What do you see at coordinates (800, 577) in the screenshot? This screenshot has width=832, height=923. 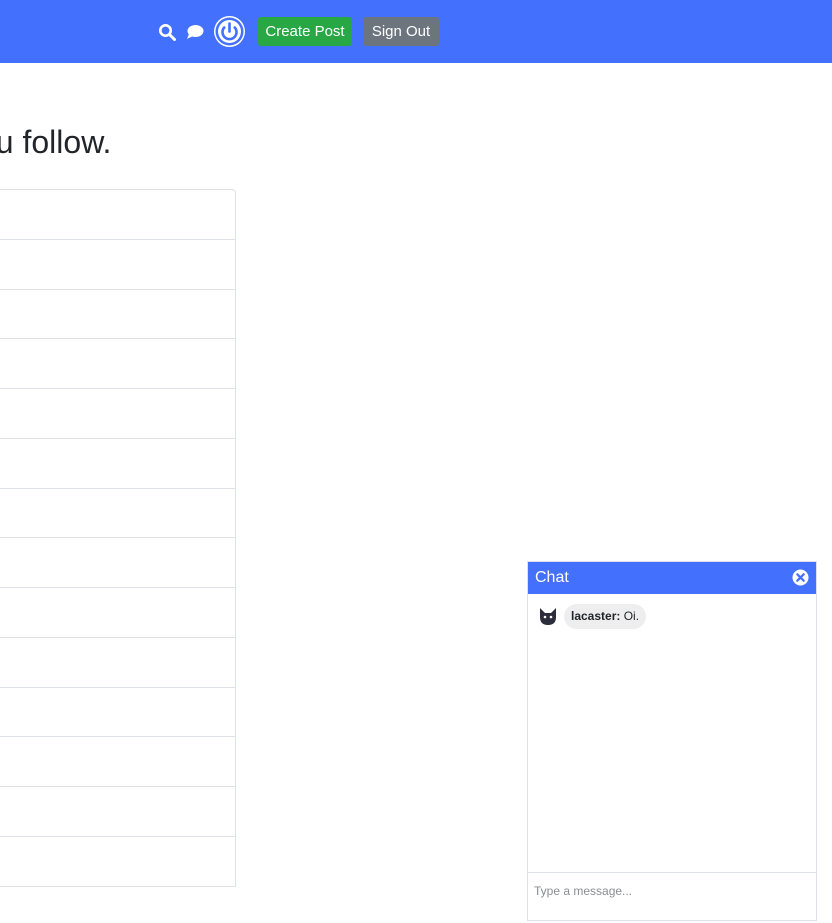 I see `close-icon` at bounding box center [800, 577].